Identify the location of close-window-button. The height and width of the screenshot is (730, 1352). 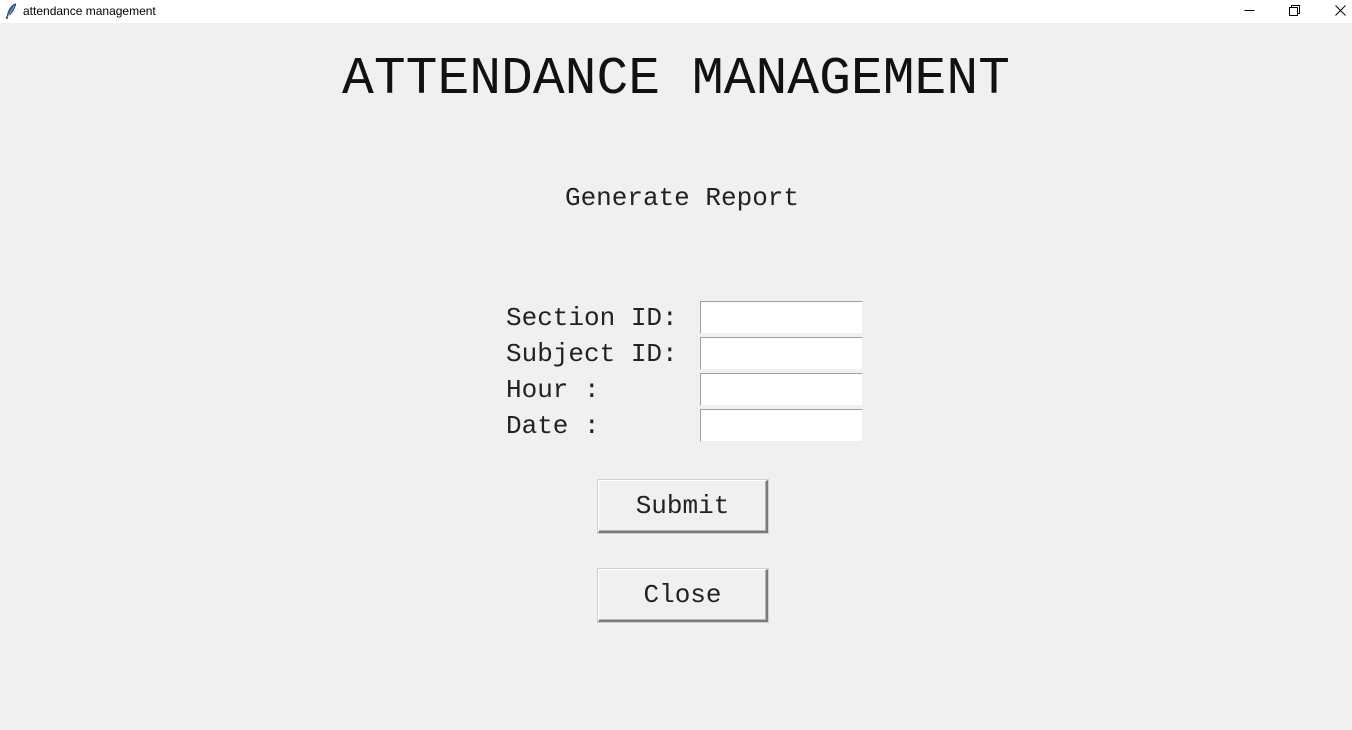
(1335, 11).